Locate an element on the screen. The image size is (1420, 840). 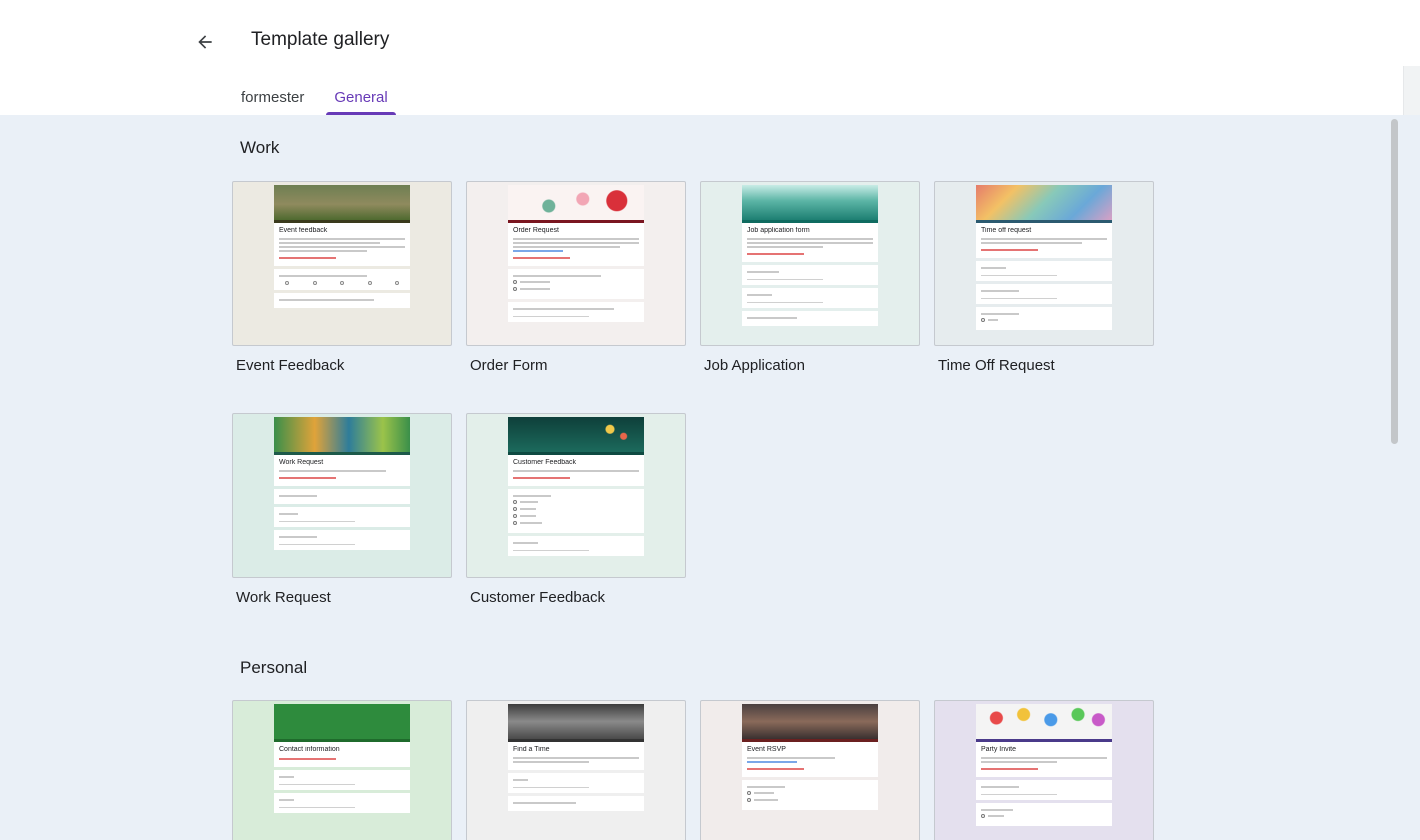
header-bar: Template gallery formester General is located at coordinates (710, 57).